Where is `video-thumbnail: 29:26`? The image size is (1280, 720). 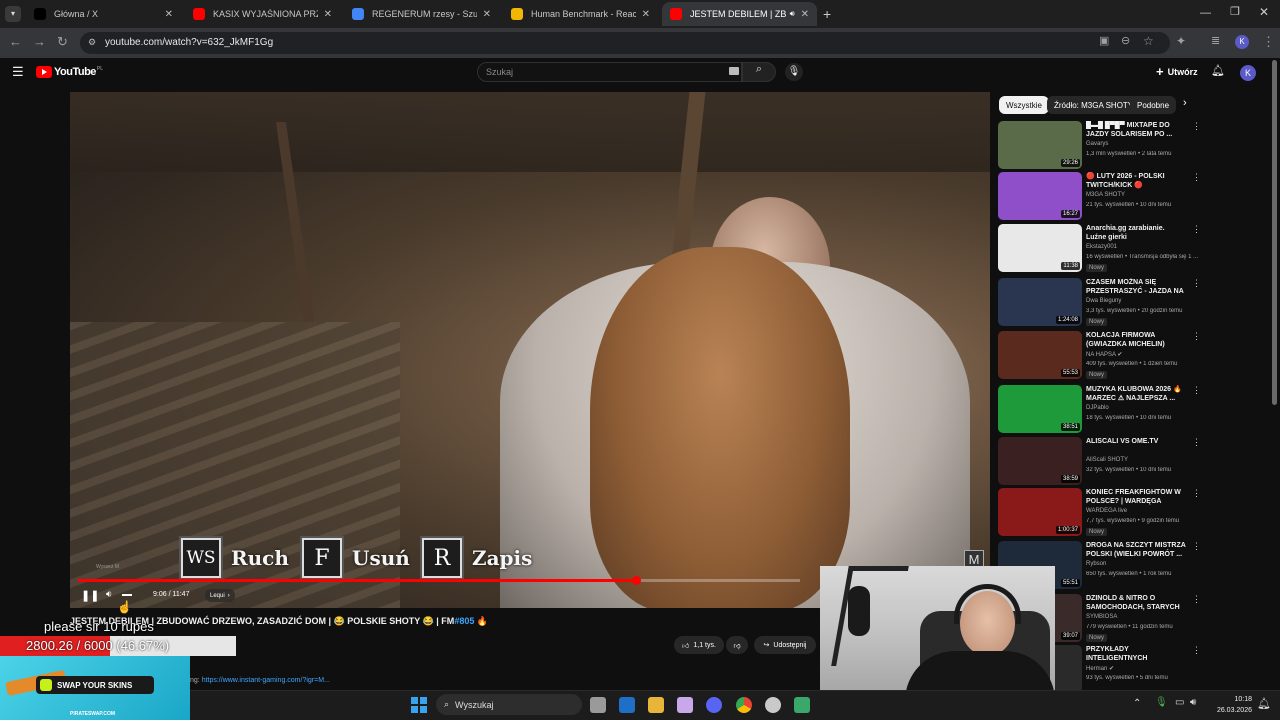 video-thumbnail: 29:26 is located at coordinates (1040, 145).